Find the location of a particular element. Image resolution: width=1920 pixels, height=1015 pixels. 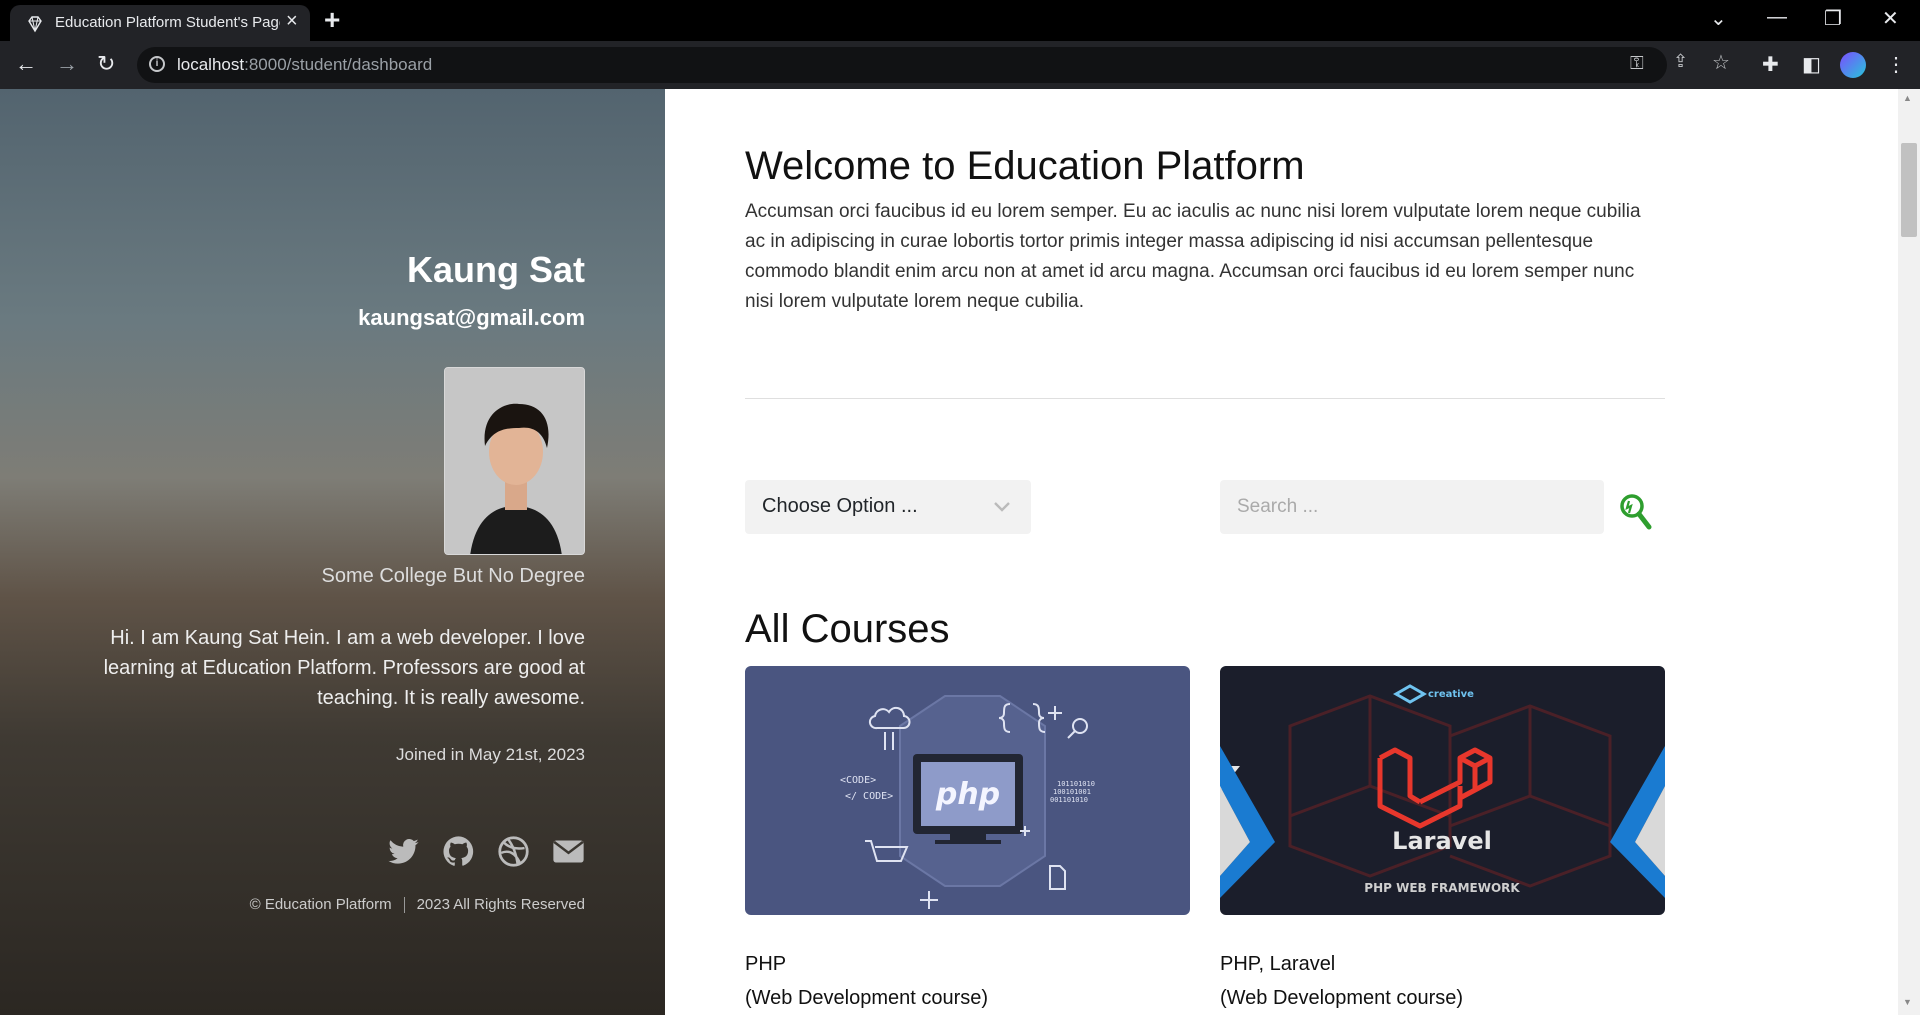

tab-title: Education Platform Student's Page is located at coordinates (167, 22).